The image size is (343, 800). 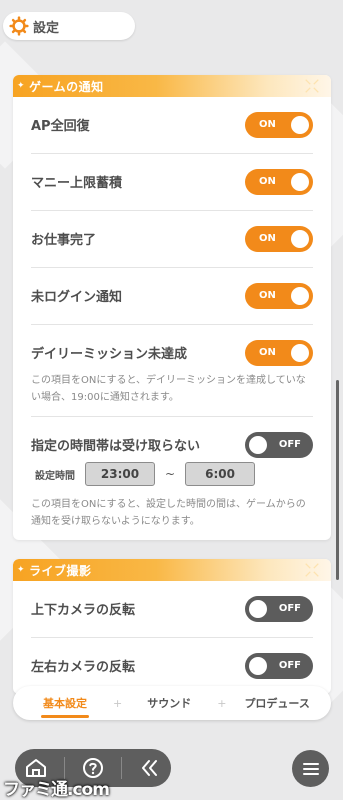 What do you see at coordinates (276, 703) in the screenshot?
I see `tab-produce: プロデュース` at bounding box center [276, 703].